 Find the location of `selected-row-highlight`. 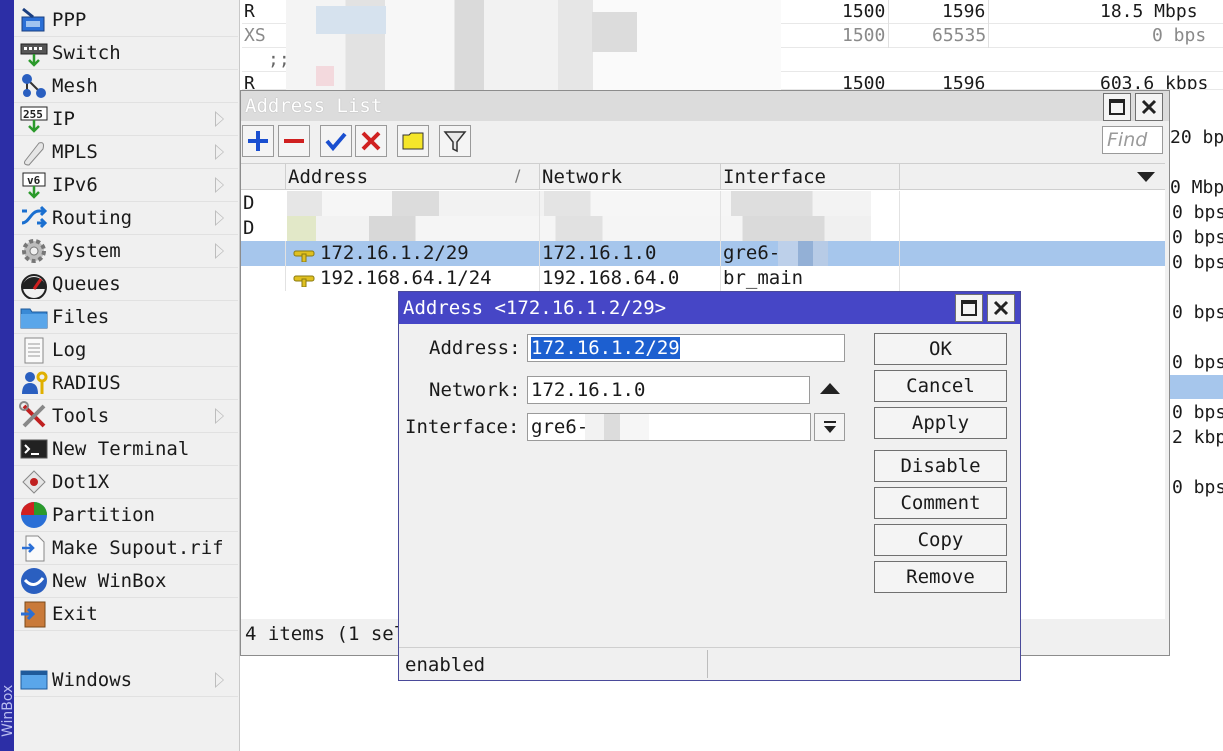

selected-row-highlight is located at coordinates (1195, 387).